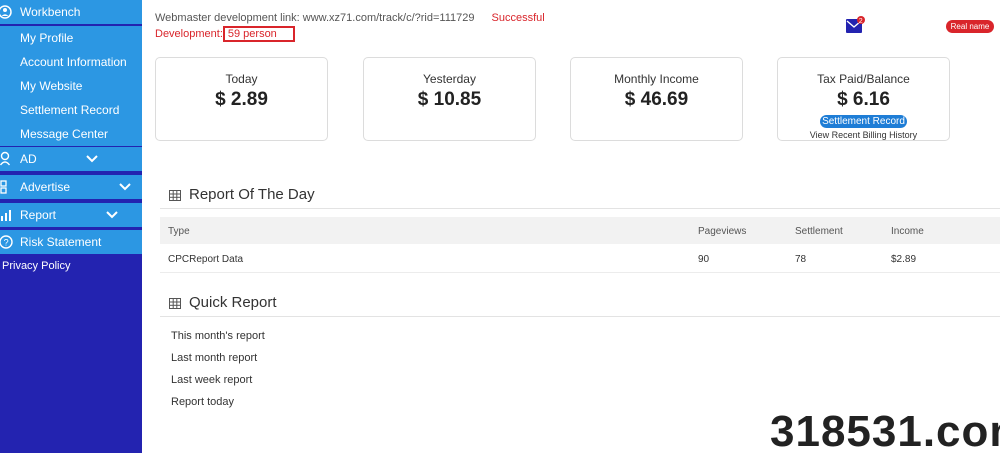 Image resolution: width=1000 pixels, height=453 pixels. I want to click on sidebar-item-label: My Website, so click(51, 86).